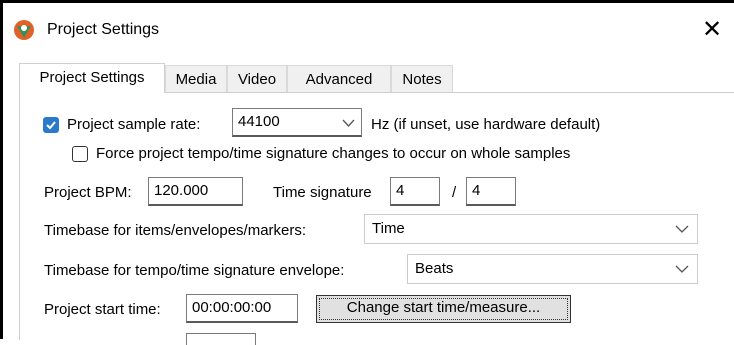  Describe the element at coordinates (712, 30) in the screenshot. I see `close-icon: ✕` at that location.